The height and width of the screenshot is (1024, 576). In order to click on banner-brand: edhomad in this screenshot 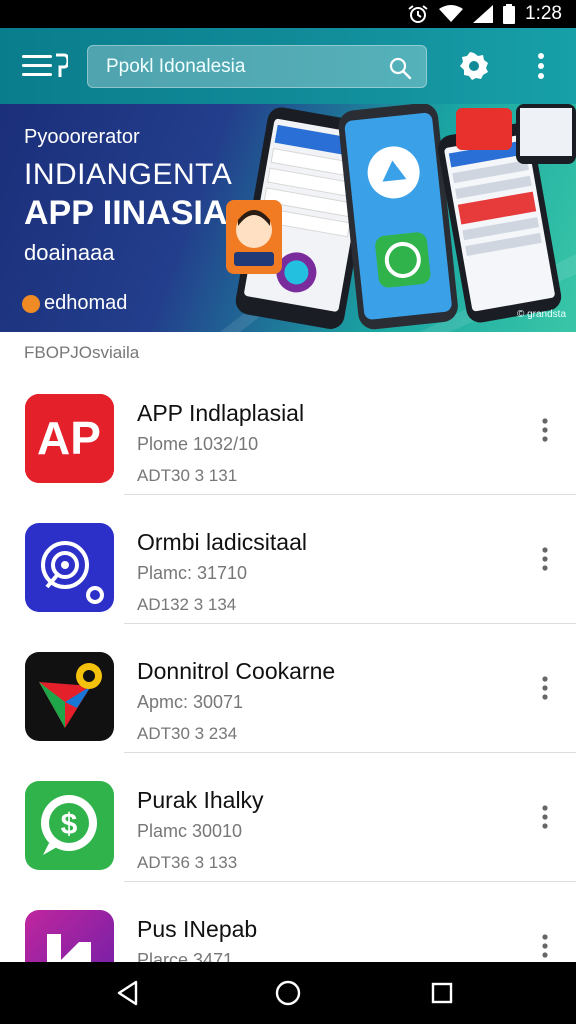, I will do `click(74, 303)`.